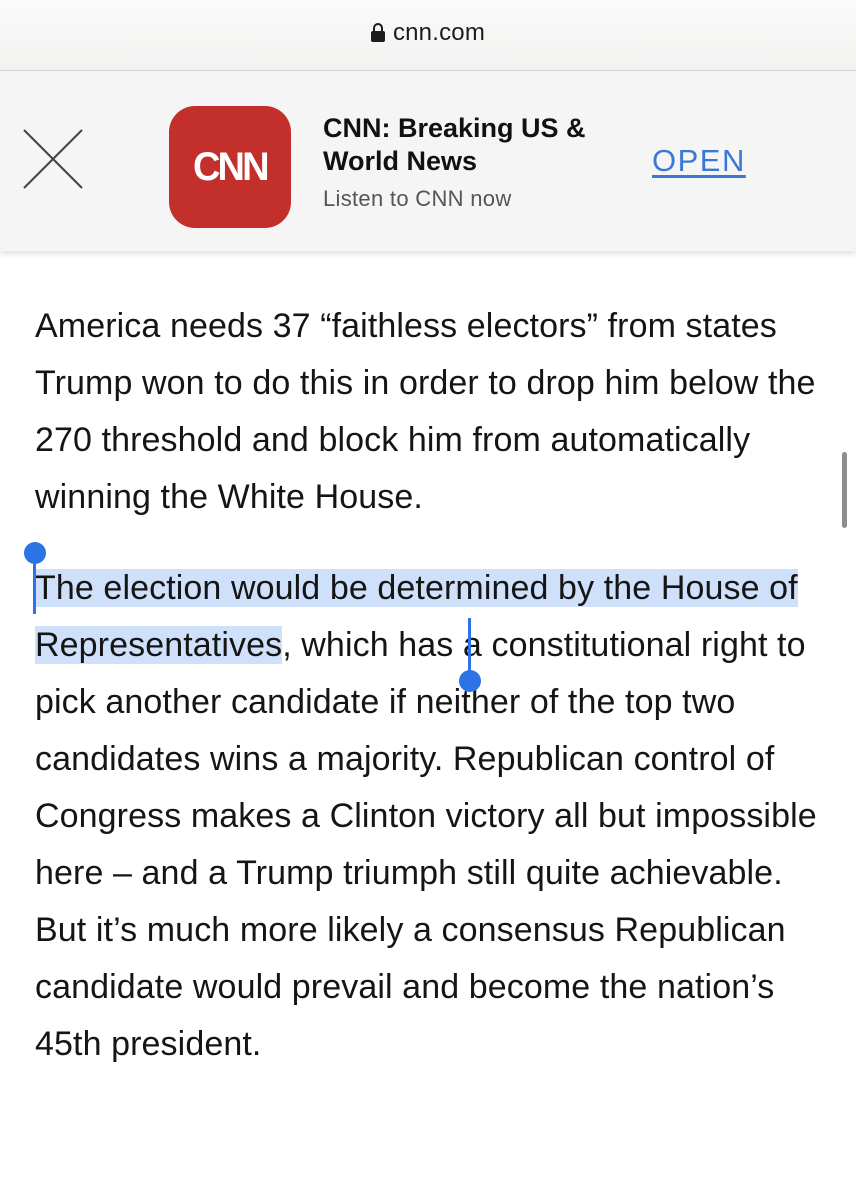  I want to click on selection-start-handle, so click(34, 587).